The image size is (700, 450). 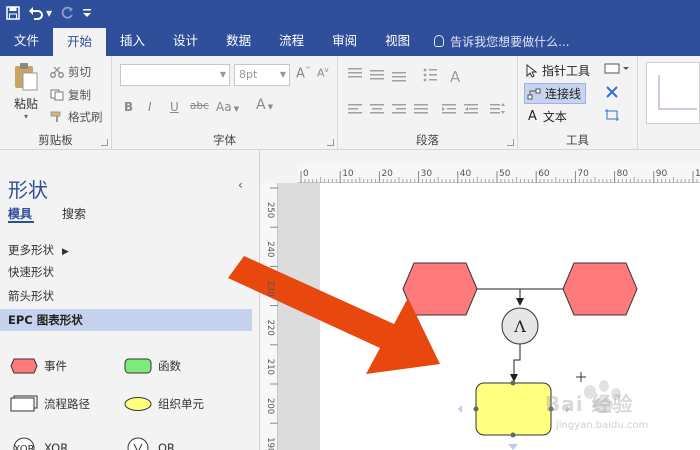 What do you see at coordinates (612, 115) in the screenshot?
I see `connection-point-button` at bounding box center [612, 115].